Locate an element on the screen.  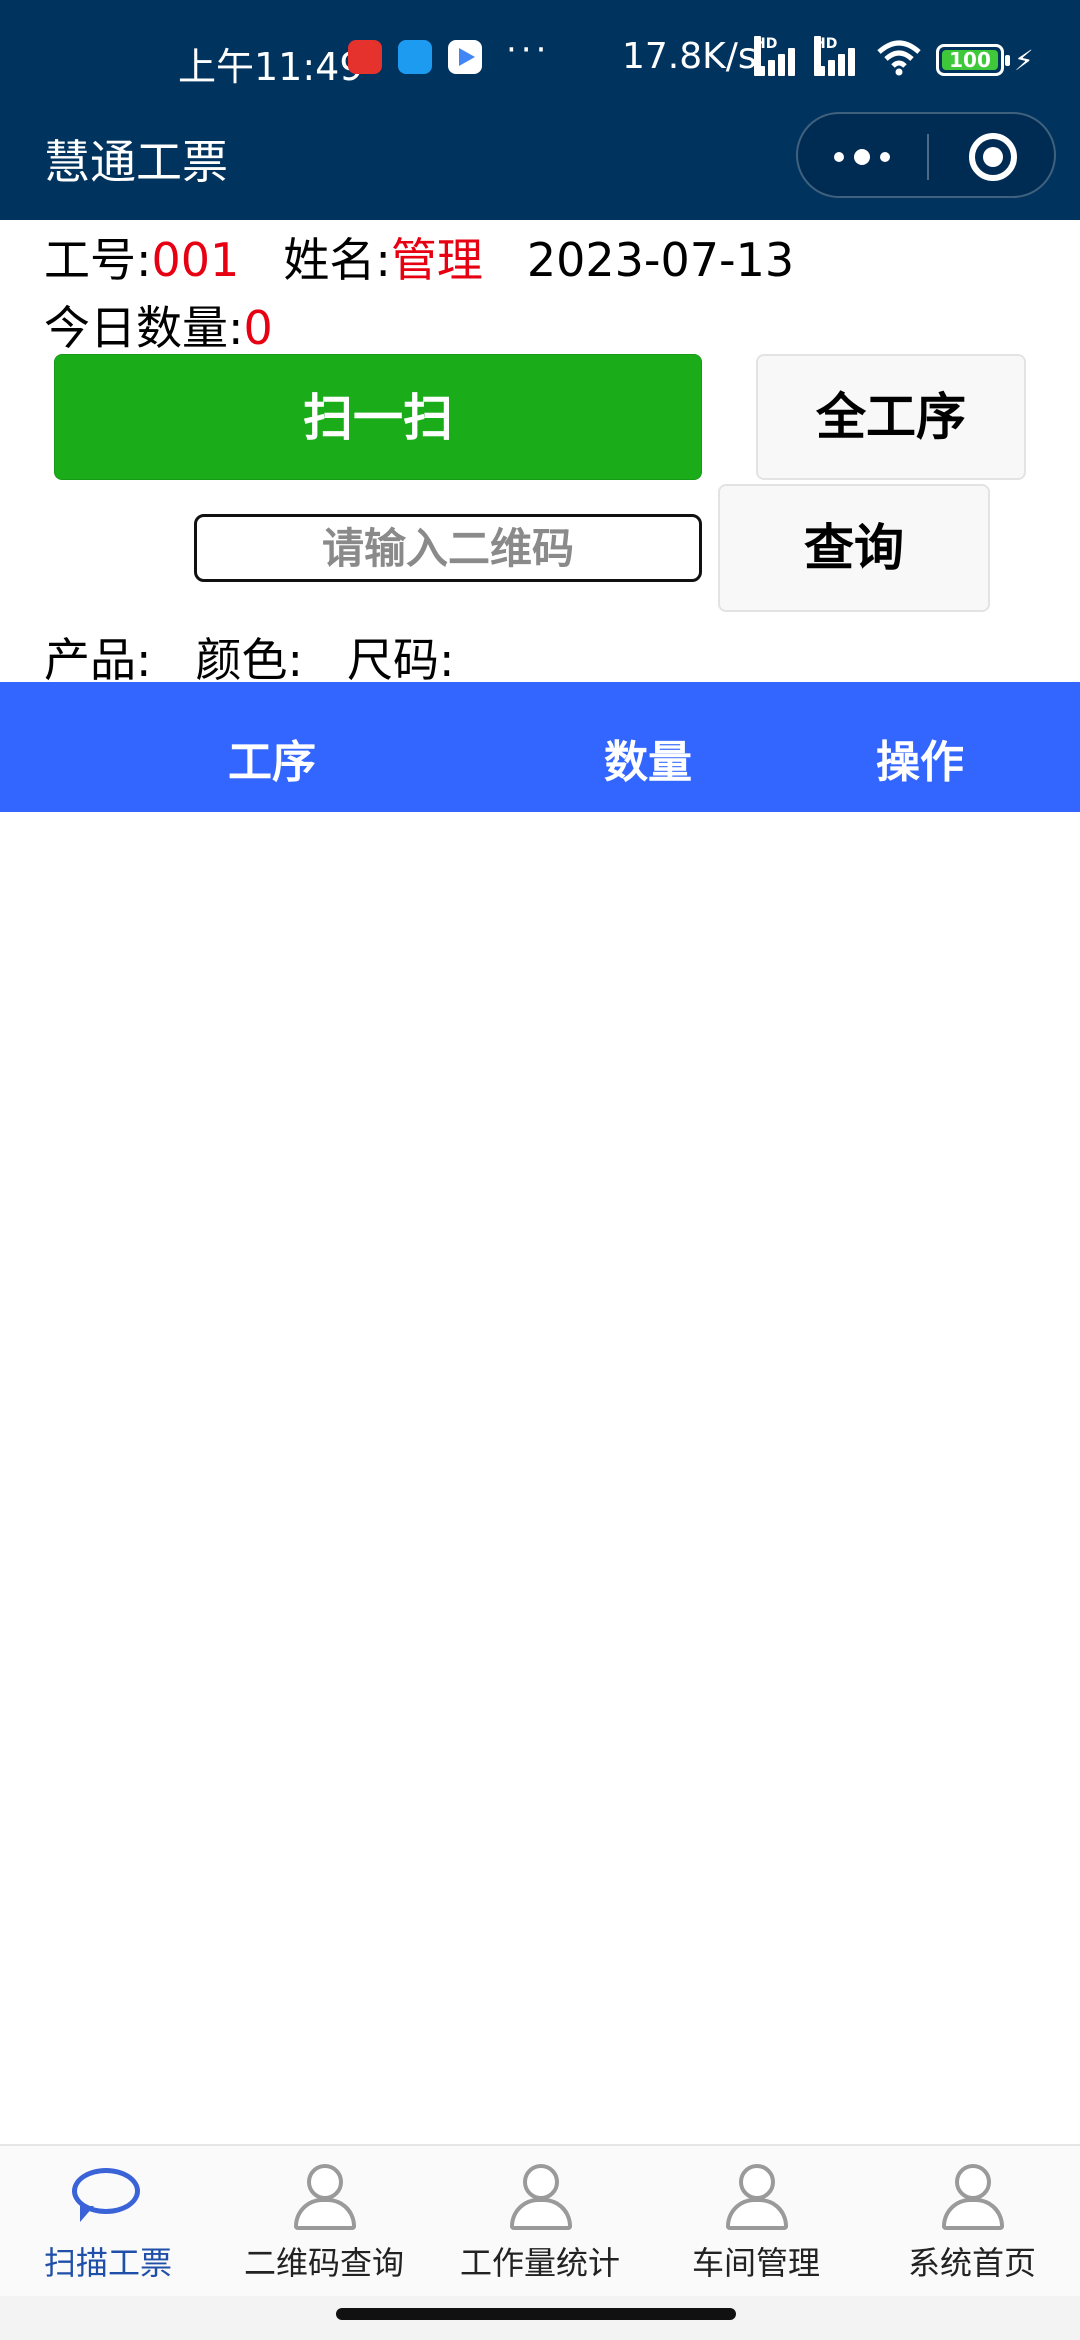
mini-program-capsule is located at coordinates (926, 155).